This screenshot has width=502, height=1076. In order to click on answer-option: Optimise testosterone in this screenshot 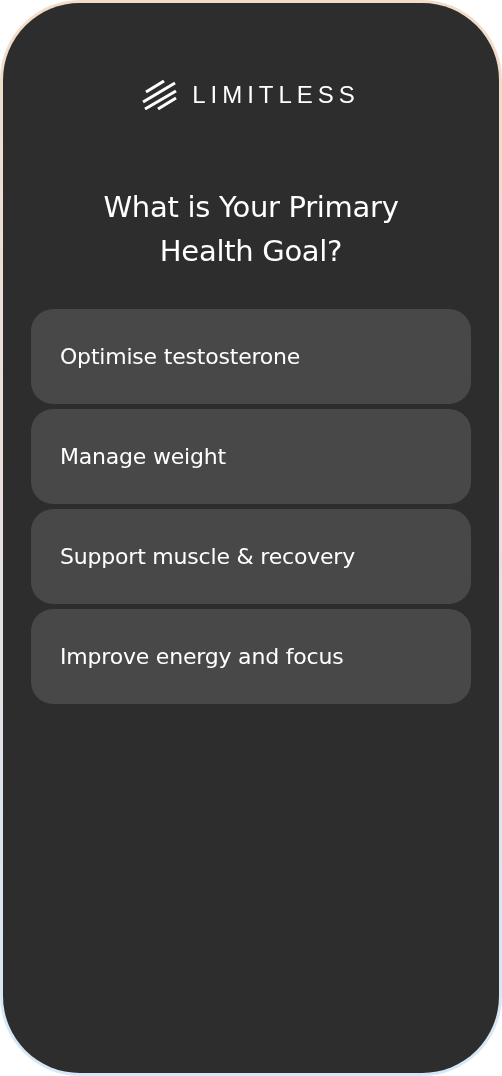, I will do `click(251, 356)`.